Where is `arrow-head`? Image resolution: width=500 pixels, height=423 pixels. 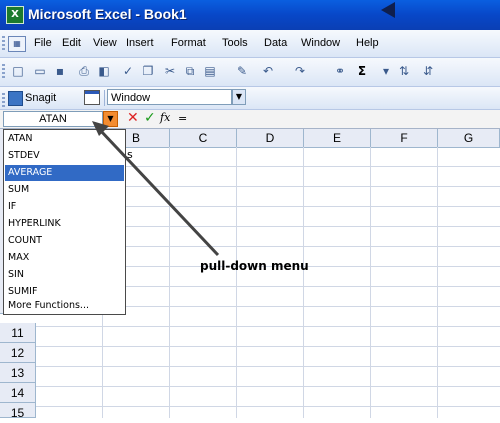 arrow-head is located at coordinates (100, 128).